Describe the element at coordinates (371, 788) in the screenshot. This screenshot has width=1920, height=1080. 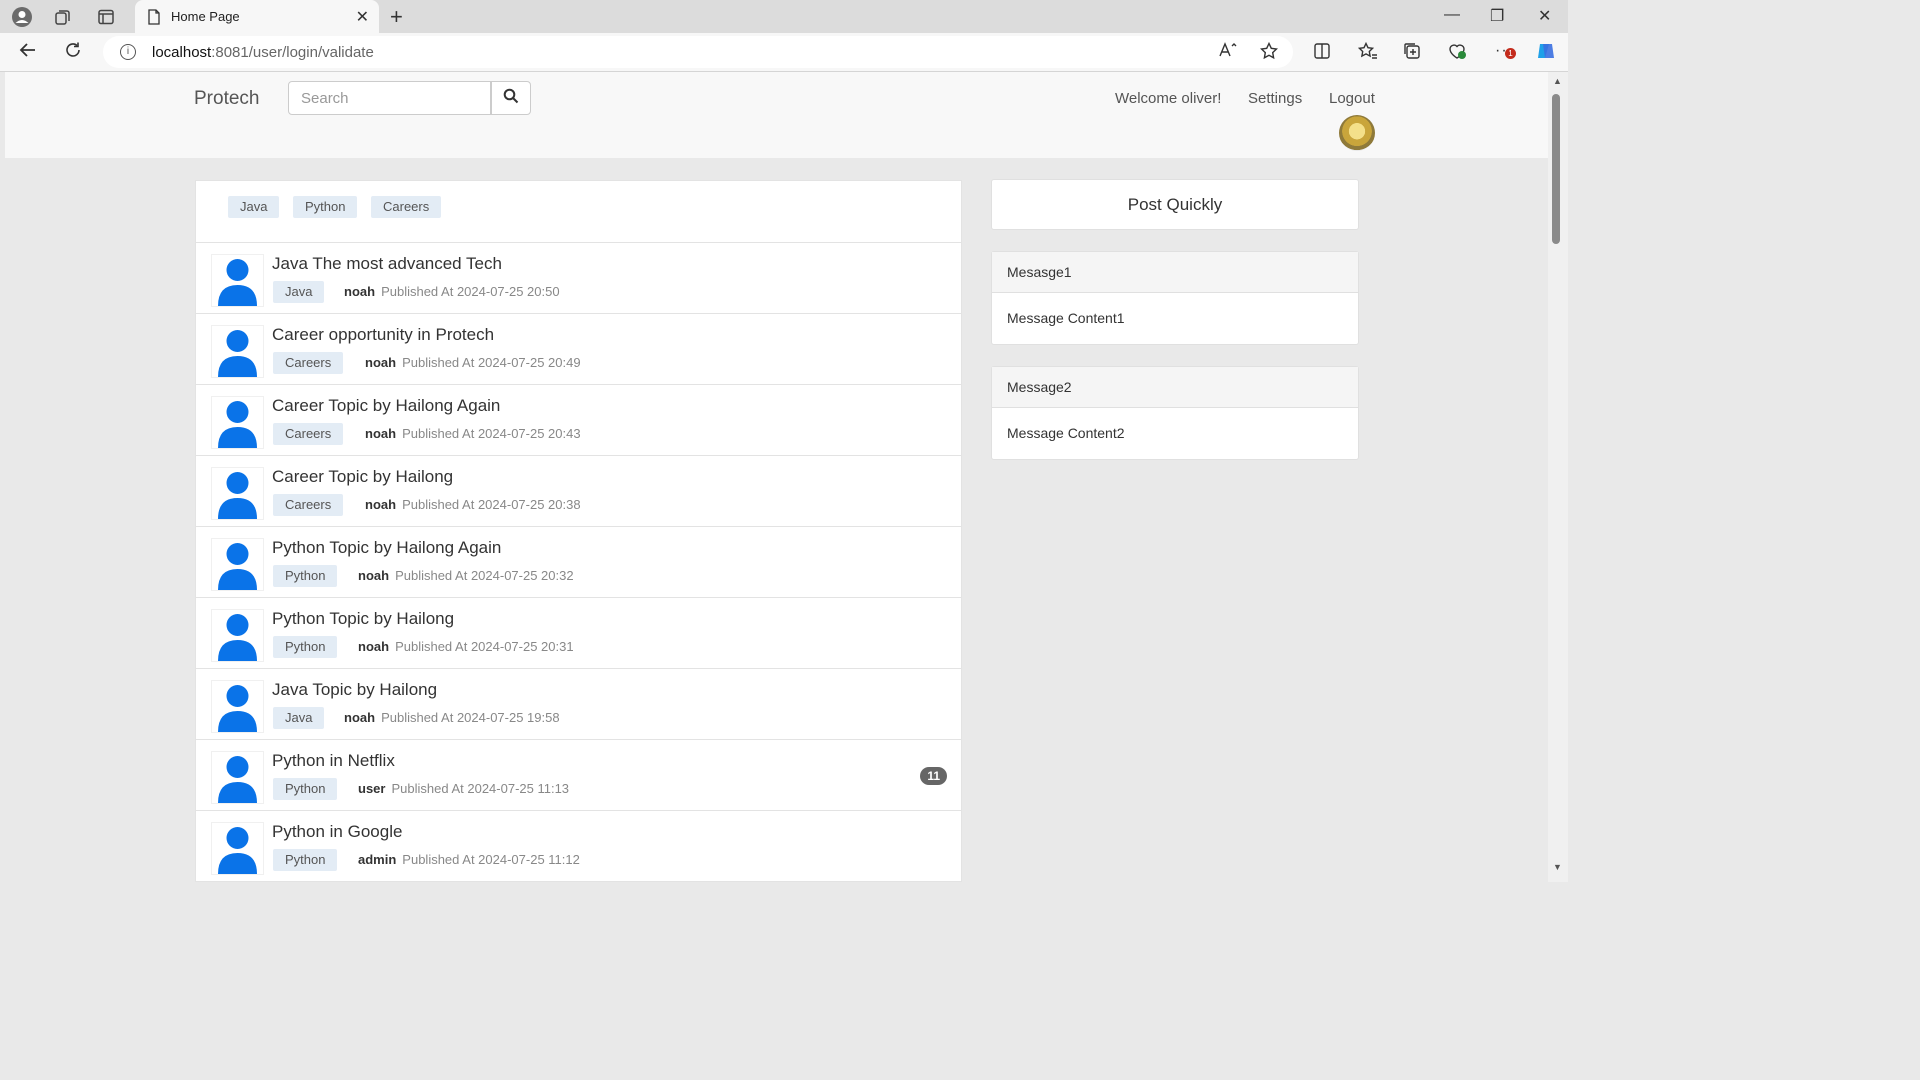
I see `topic-author: user` at that location.